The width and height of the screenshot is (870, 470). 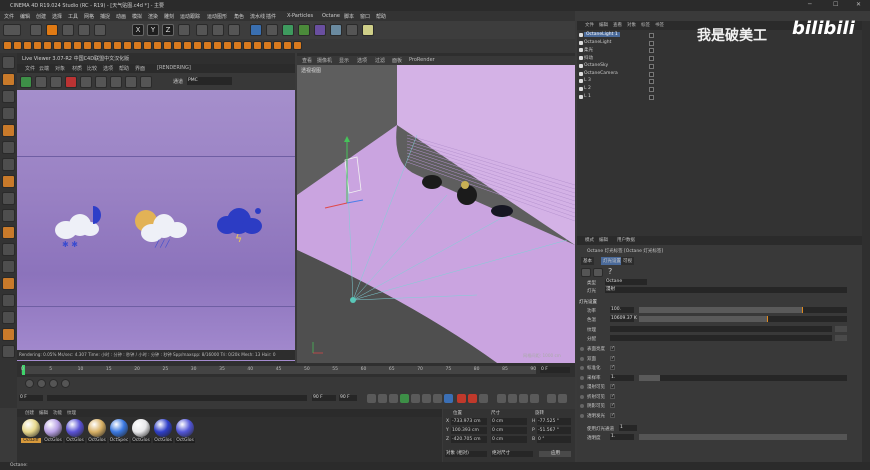 What do you see at coordinates (168, 30) in the screenshot?
I see `axis-z-button: Z` at bounding box center [168, 30].